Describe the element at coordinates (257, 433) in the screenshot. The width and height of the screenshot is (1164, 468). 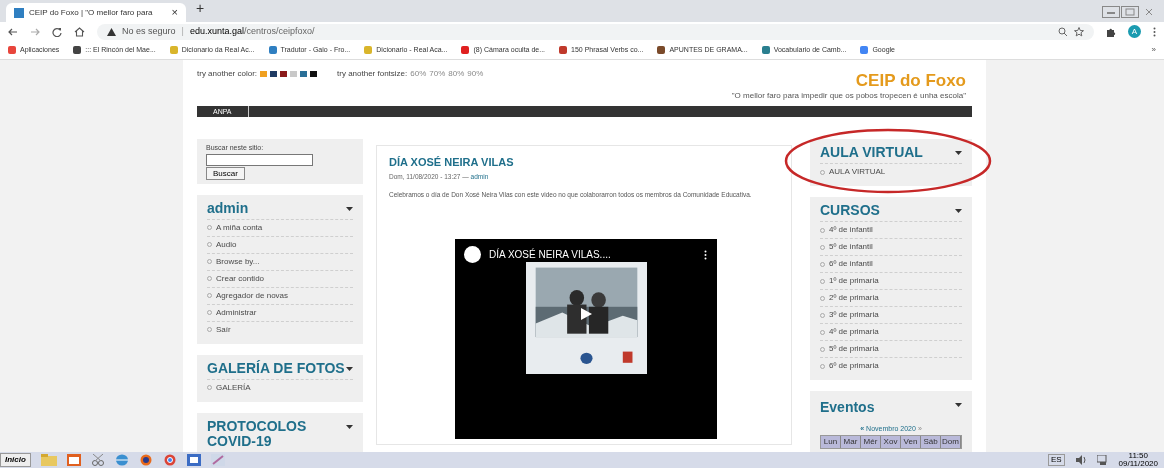
I see `block-title: PROTOCOLOS COVID-19` at that location.